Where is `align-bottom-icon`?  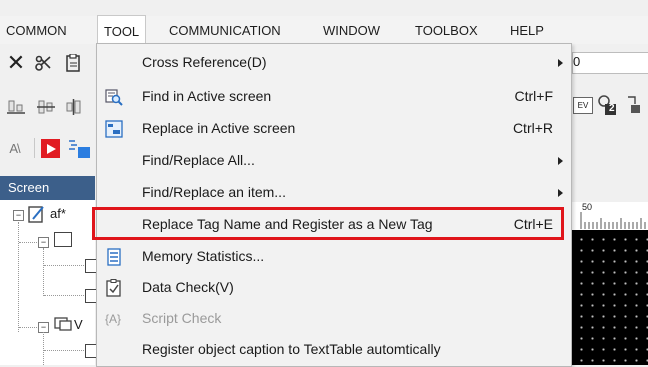
align-bottom-icon is located at coordinates (16, 107).